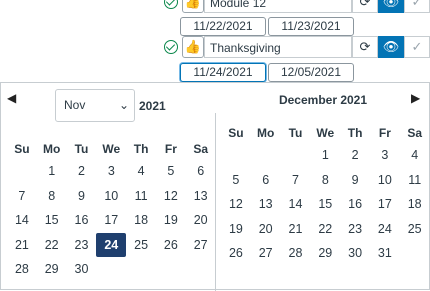 Image resolution: width=430 pixels, height=291 pixels. I want to click on week-row: 123456, so click(111, 171).